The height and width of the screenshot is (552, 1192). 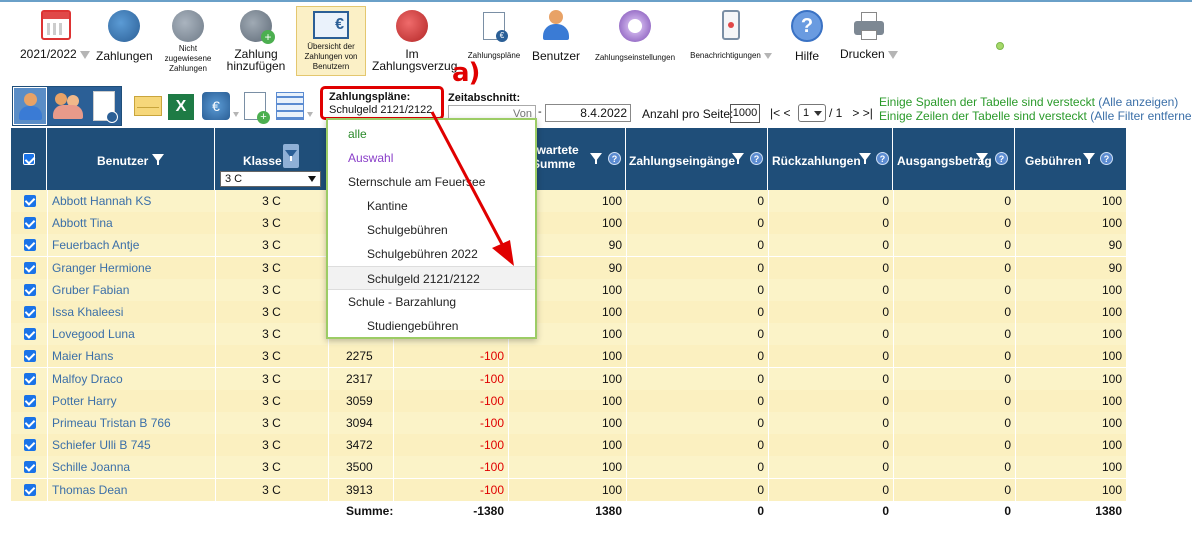 What do you see at coordinates (431, 326) in the screenshot?
I see `dropdown-option: Studiengebühren` at bounding box center [431, 326].